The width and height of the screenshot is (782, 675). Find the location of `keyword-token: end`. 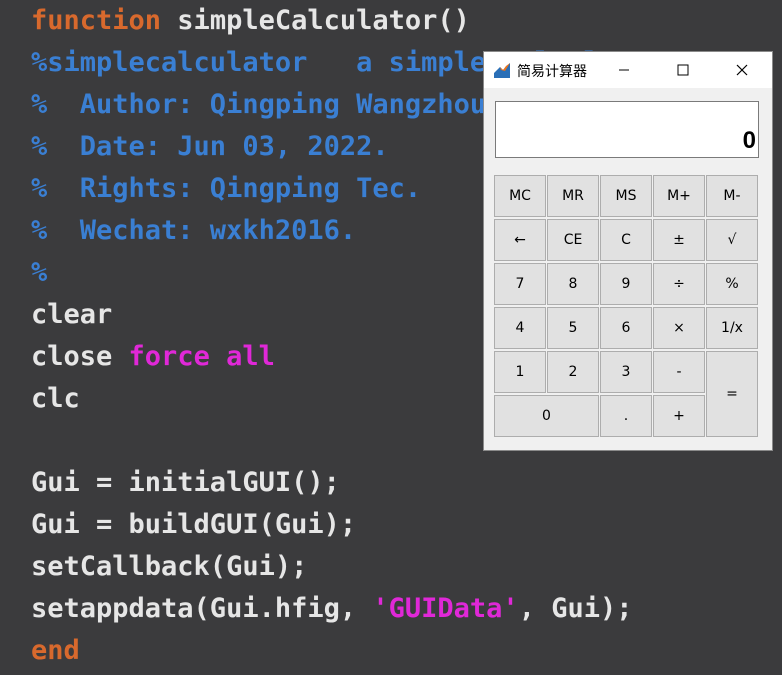

keyword-token: end is located at coordinates (55, 650).